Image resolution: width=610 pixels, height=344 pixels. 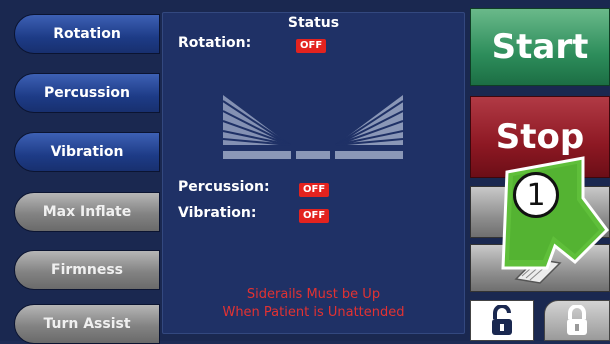 I want to click on vibration-button: Vibration, so click(x=87, y=152).